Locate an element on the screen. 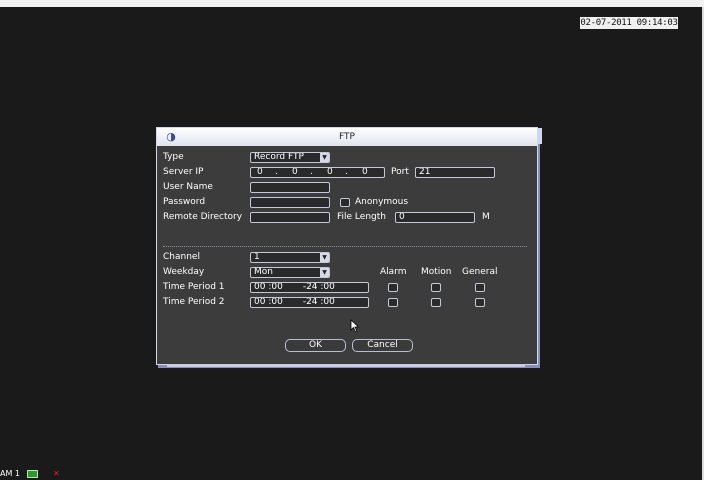 Image resolution: width=704 pixels, height=480 pixels. time-period-2-label: Time Period 2 is located at coordinates (194, 302).